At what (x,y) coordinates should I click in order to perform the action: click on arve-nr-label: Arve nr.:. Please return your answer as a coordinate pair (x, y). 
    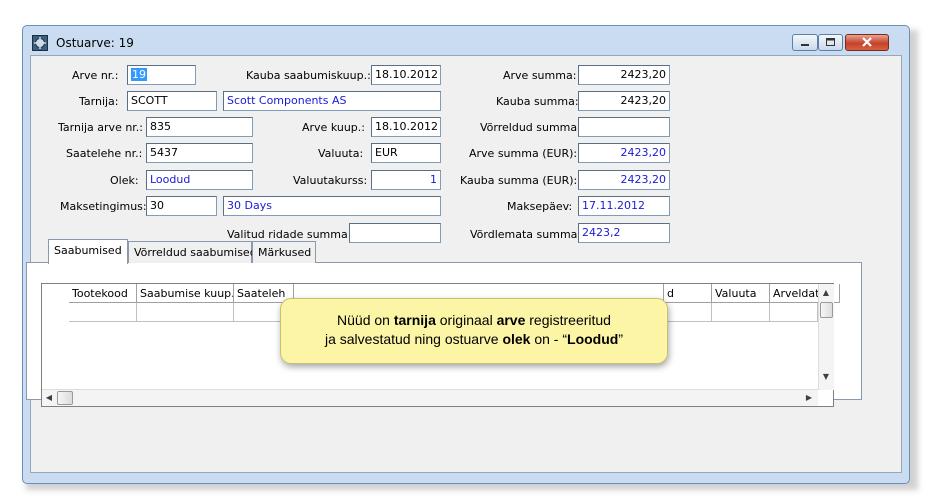
    Looking at the image, I should click on (95, 75).